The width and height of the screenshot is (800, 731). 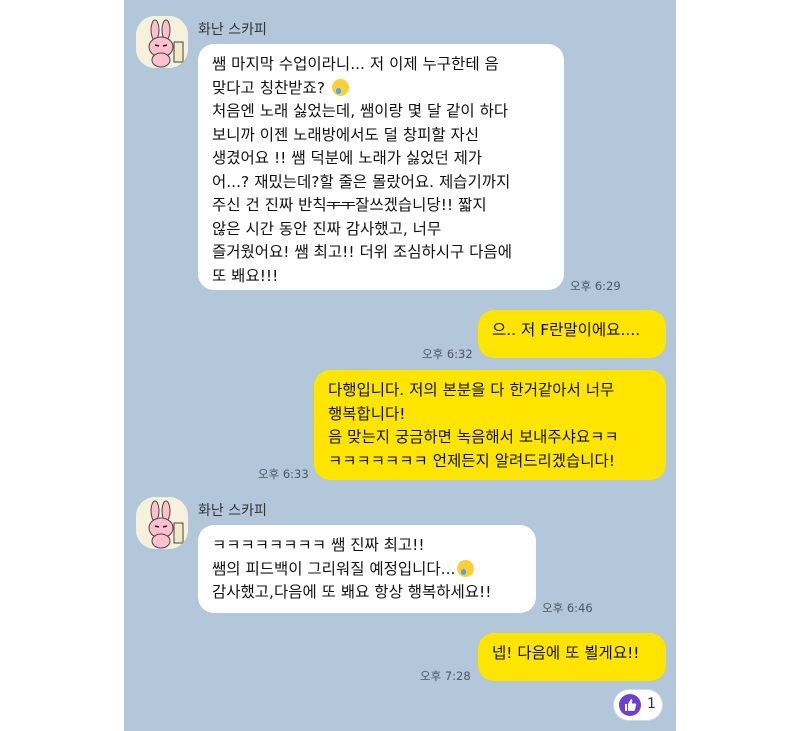 I want to click on message-text: 즐거웠어요! 쌤 최고!! 더위 조심하시구 다음에, so click(x=362, y=252).